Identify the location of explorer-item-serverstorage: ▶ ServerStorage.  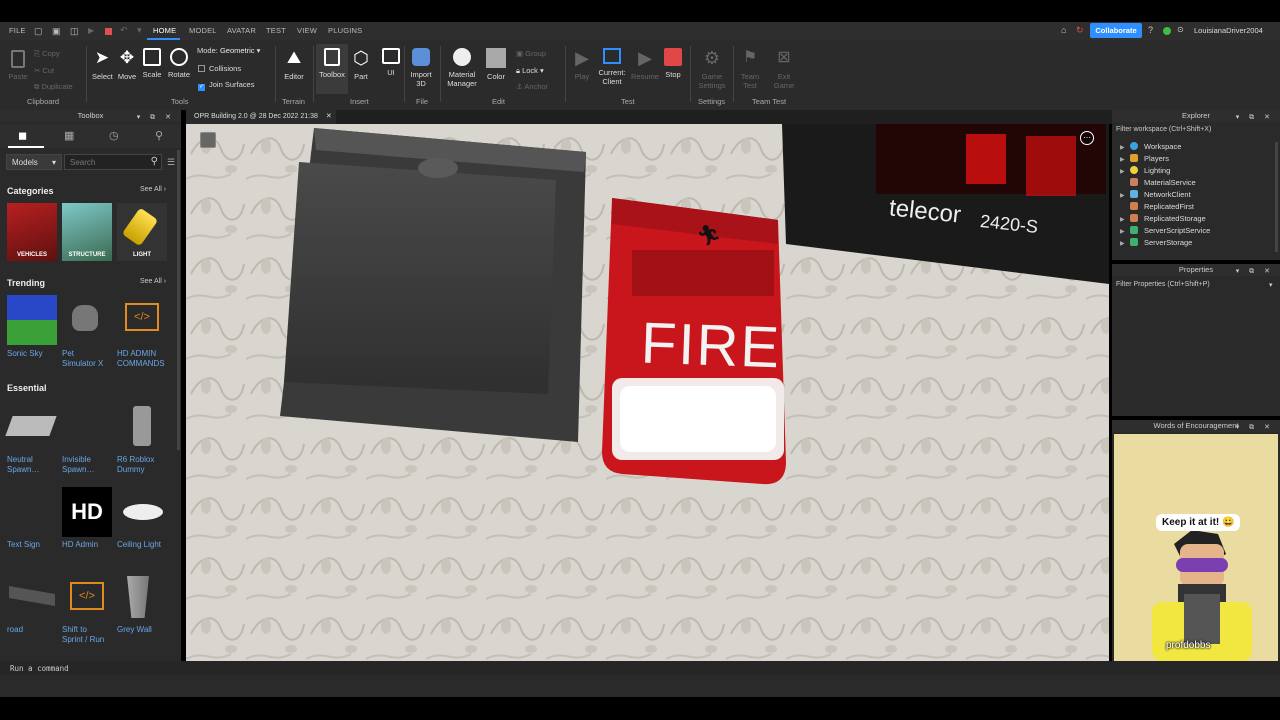
(1156, 242).